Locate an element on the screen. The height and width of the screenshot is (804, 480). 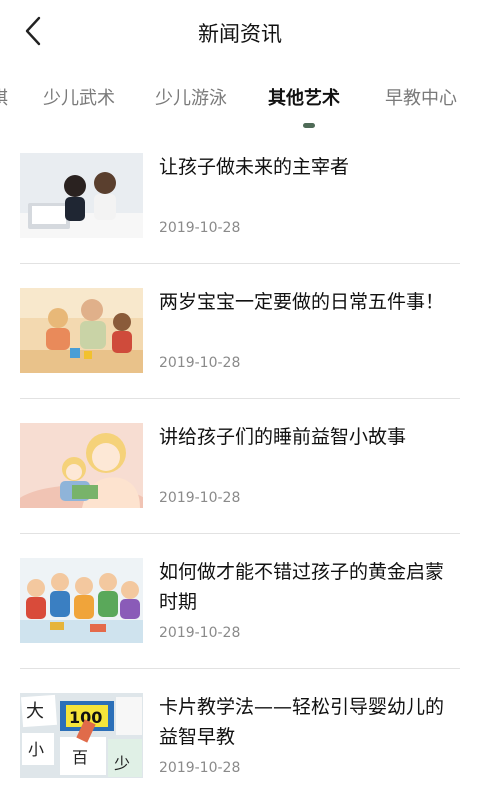
top-bar: 新闻资讯 is located at coordinates (240, 31).